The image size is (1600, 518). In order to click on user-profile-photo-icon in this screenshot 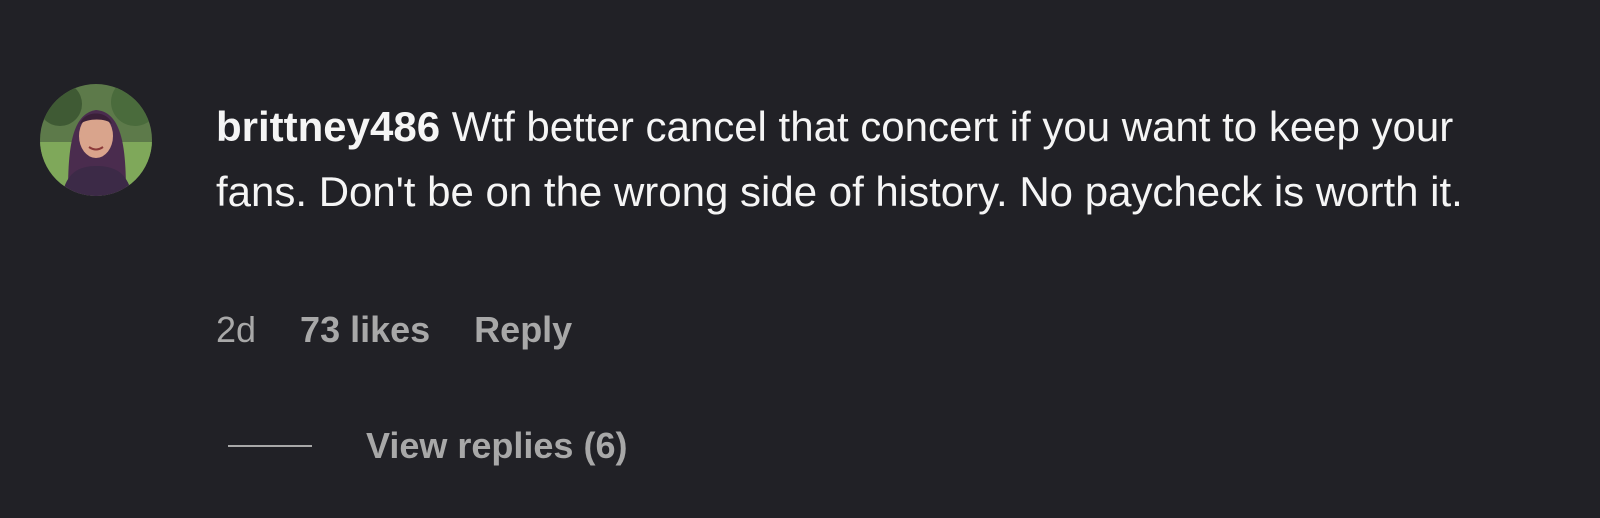, I will do `click(96, 140)`.